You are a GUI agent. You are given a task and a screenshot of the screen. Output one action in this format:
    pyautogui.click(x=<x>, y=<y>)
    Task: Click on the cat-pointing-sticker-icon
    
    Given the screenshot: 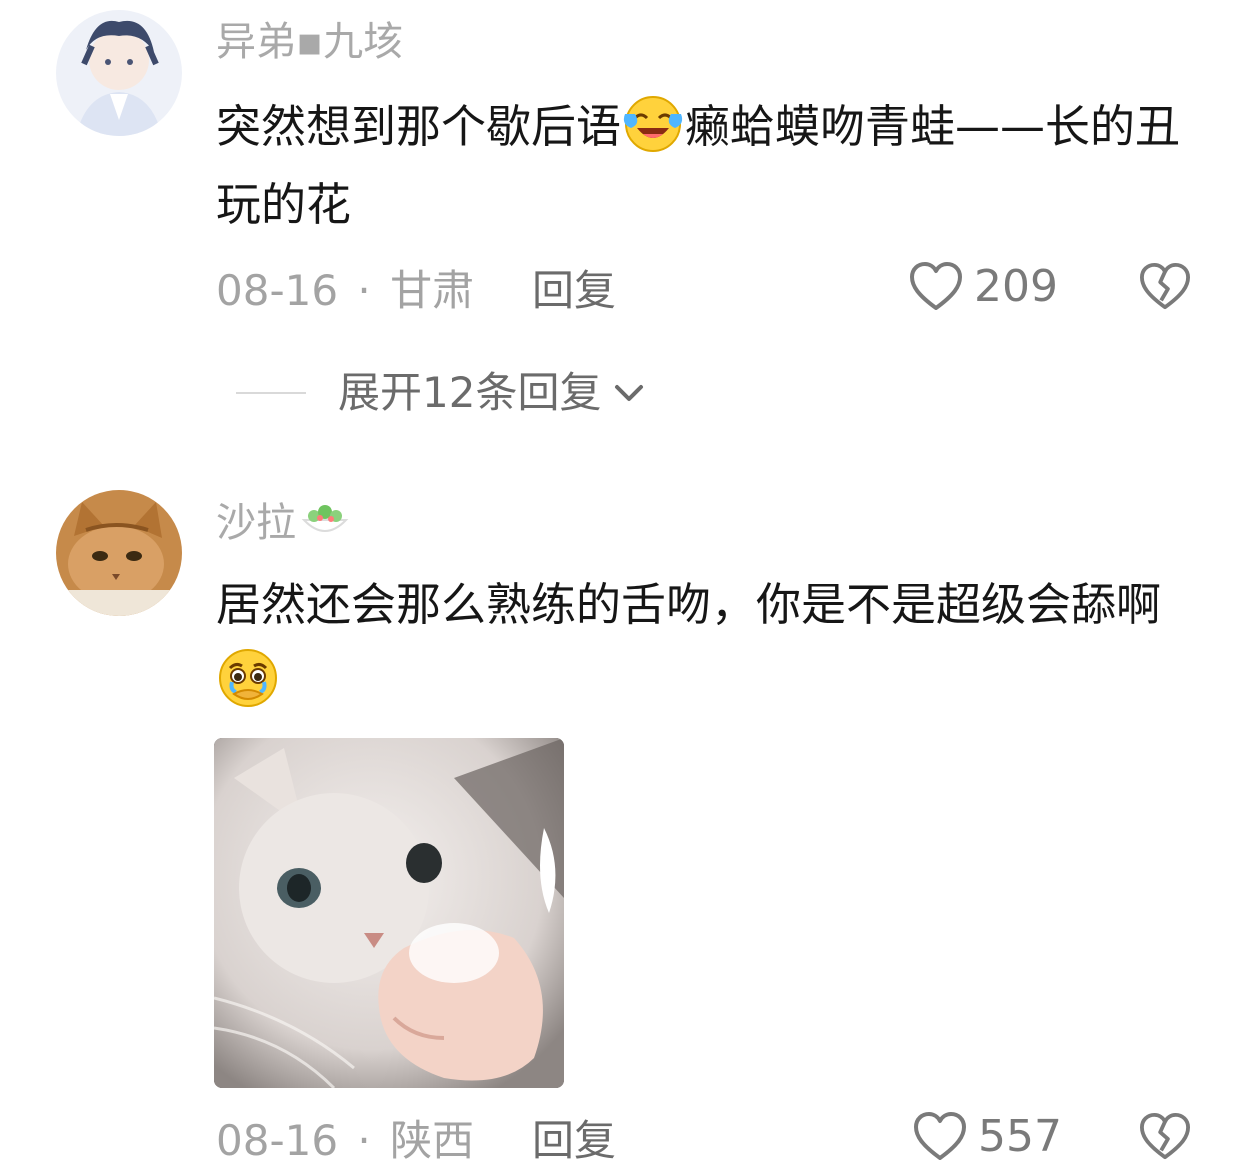 What is the action you would take?
    pyautogui.click(x=389, y=913)
    